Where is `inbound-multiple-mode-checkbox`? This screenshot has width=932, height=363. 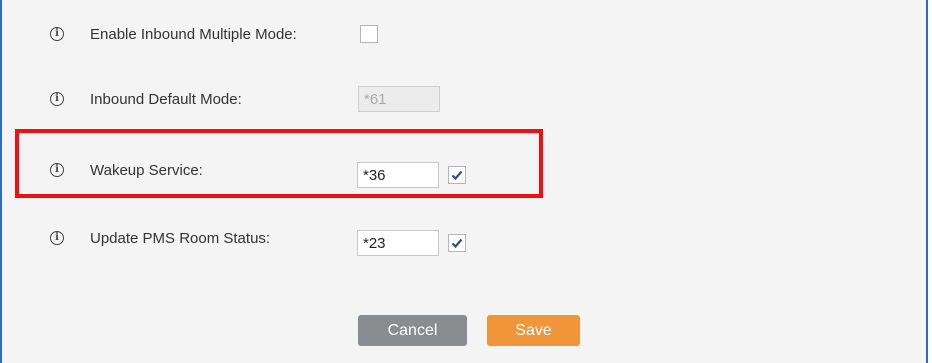
inbound-multiple-mode-checkbox is located at coordinates (369, 34).